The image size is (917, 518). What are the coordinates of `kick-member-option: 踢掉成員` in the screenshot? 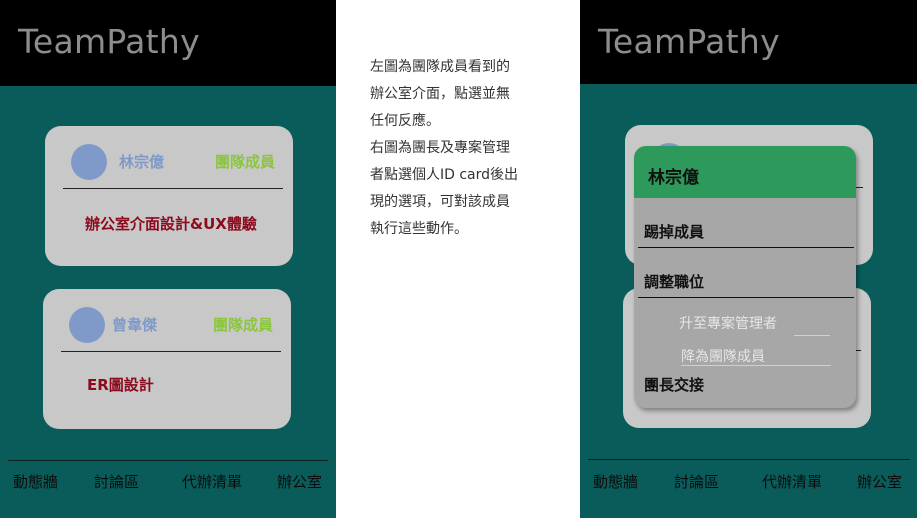 It's located at (674, 231).